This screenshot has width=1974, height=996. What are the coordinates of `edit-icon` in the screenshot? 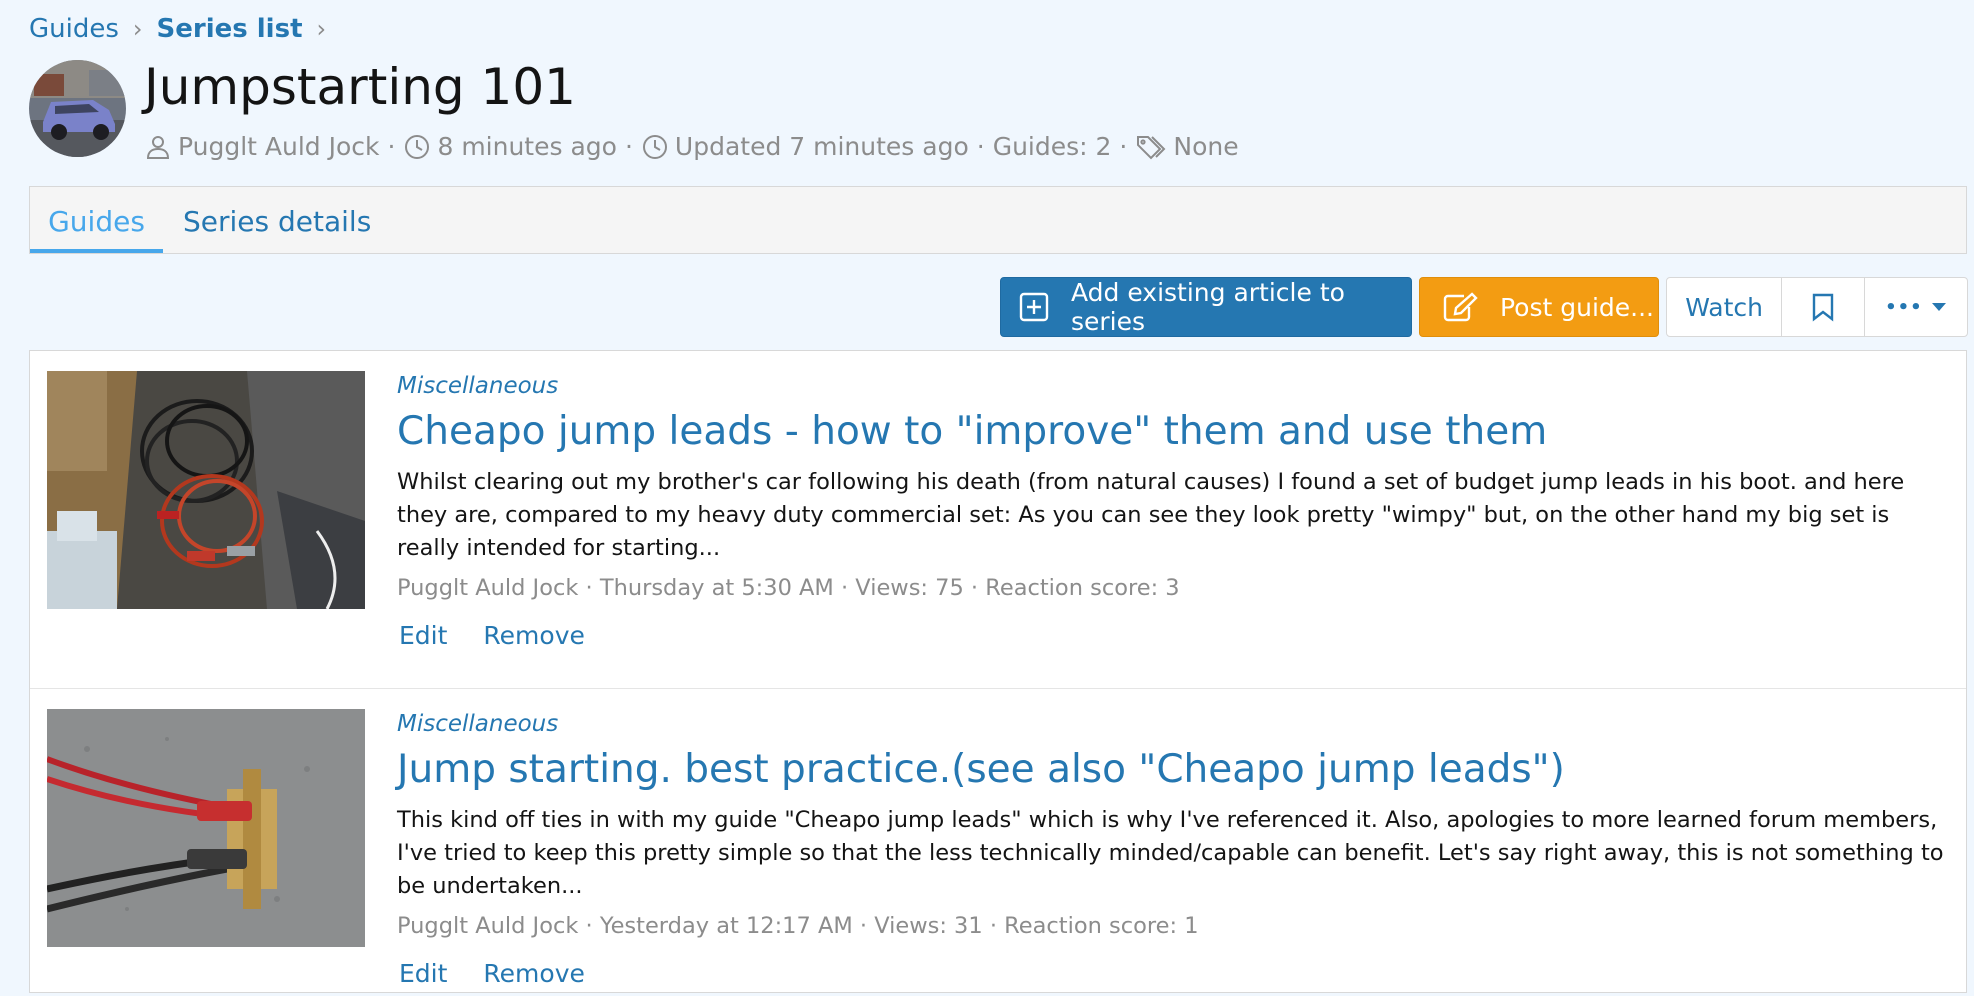 It's located at (1460, 307).